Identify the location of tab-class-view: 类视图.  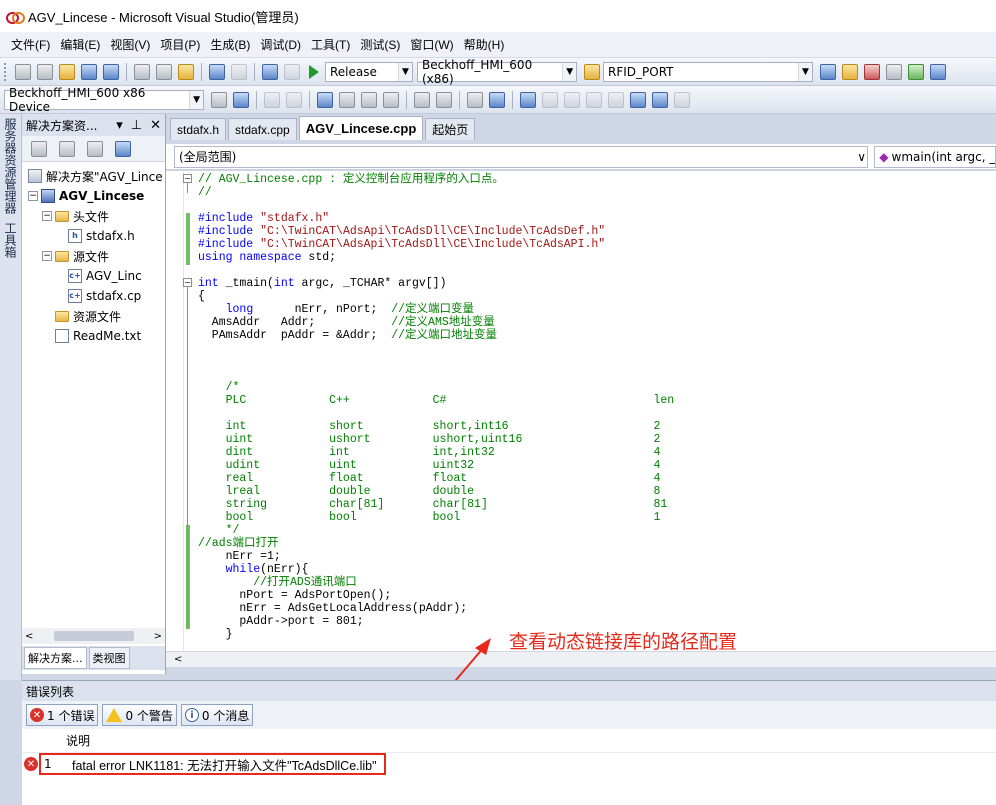
(109, 658).